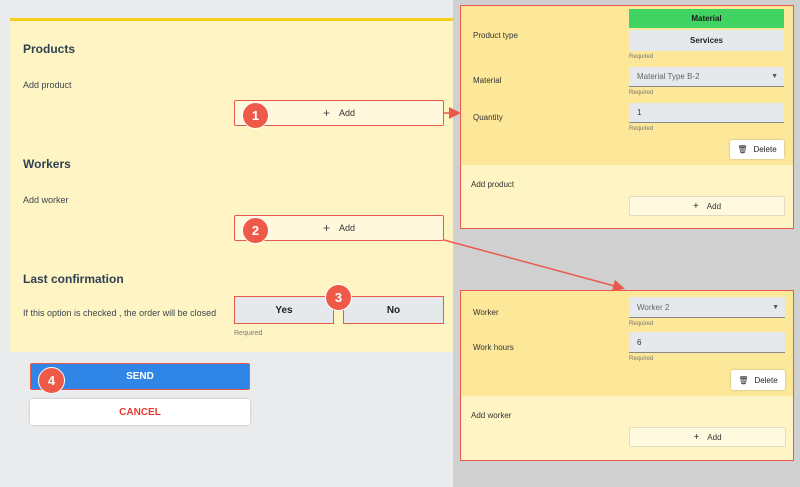 The width and height of the screenshot is (800, 487). Describe the element at coordinates (534, 199) in the screenshot. I see `connector-arrows` at that location.